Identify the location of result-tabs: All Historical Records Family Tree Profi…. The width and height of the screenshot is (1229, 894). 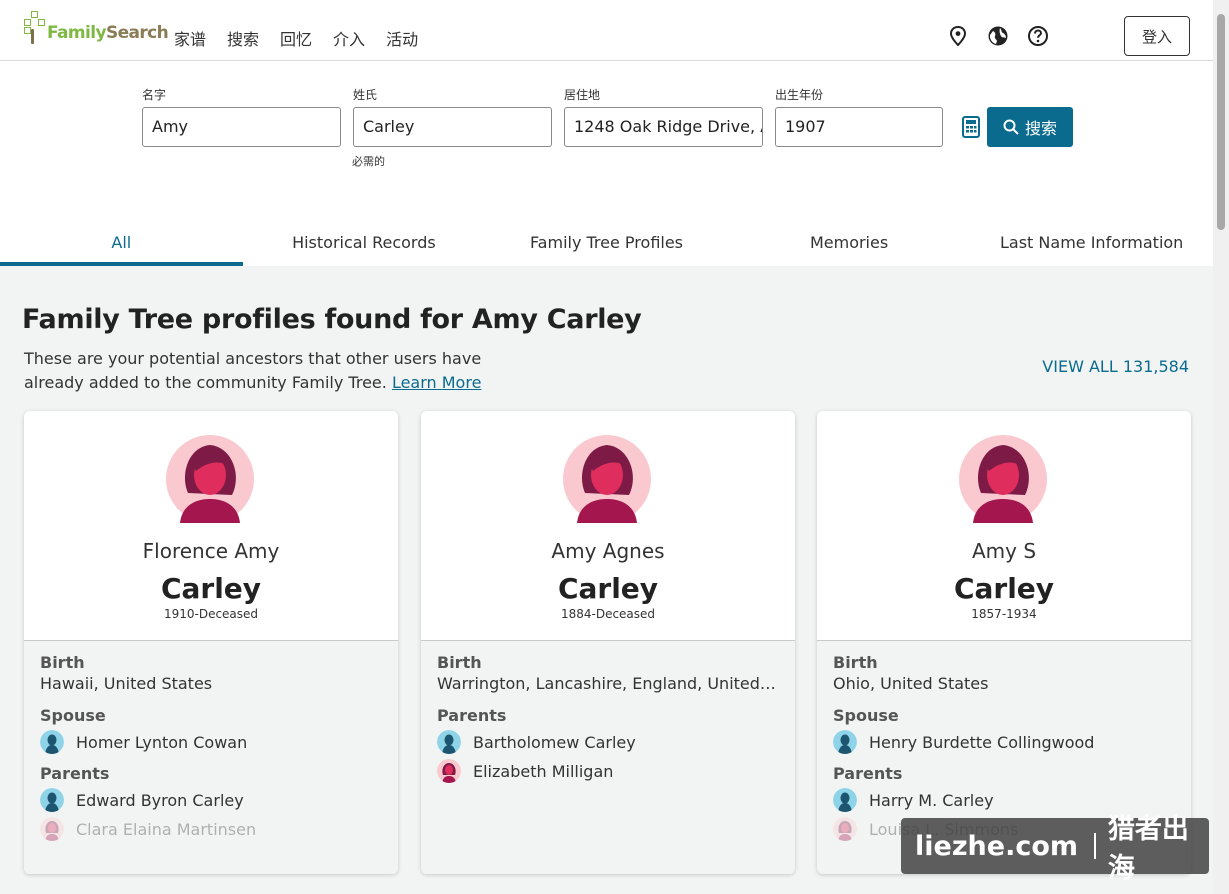
(606, 242).